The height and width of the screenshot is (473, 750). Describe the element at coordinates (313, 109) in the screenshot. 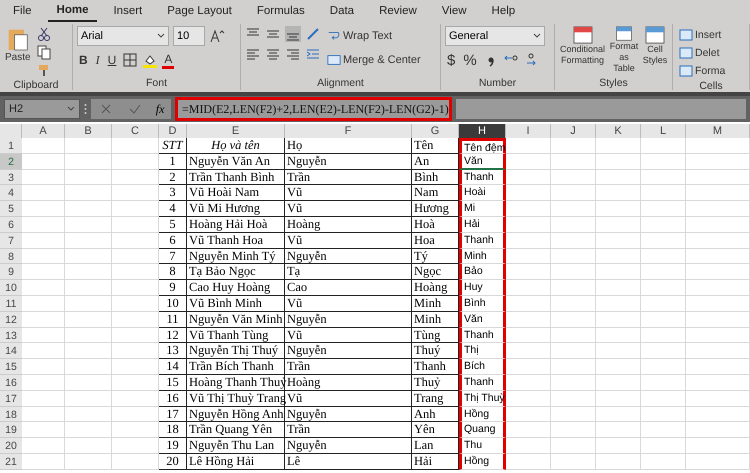

I see `formula-field: =MID(E2,LEN(F2)+2,LEN(E2)-LEN(F2)-LEN(G2)-1)` at that location.